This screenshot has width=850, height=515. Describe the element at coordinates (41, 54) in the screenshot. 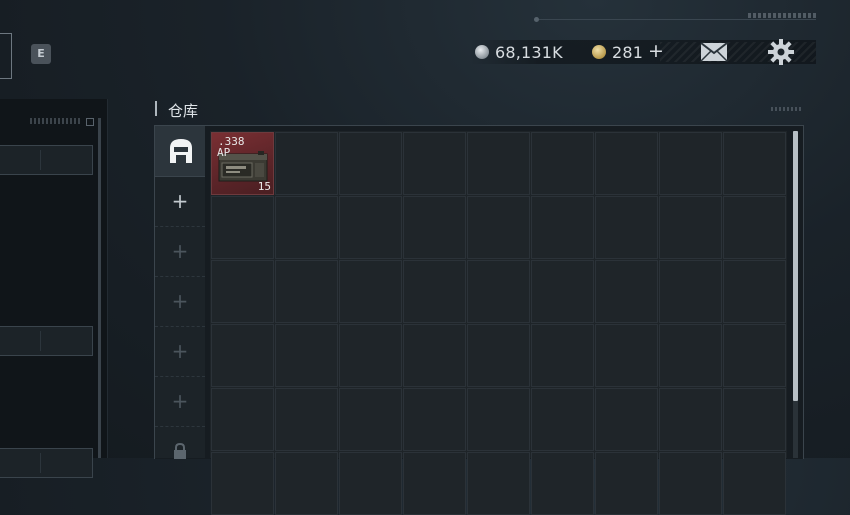

I see `hotkey-e-badge: E` at that location.